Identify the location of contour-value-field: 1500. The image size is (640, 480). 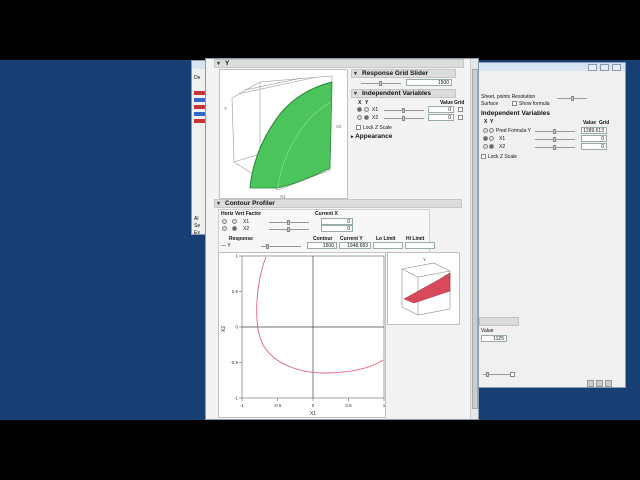
(322, 245).